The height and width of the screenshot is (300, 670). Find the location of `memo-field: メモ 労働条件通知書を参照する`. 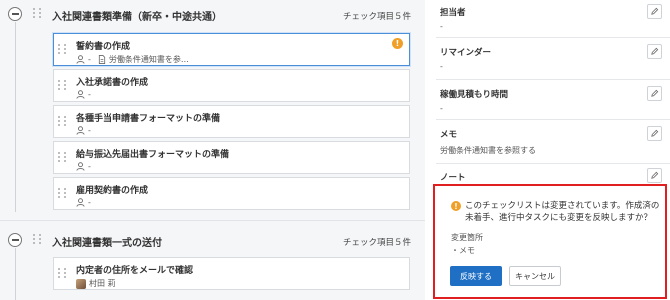

memo-field: メモ 労働条件通知書を参照する is located at coordinates (553, 142).